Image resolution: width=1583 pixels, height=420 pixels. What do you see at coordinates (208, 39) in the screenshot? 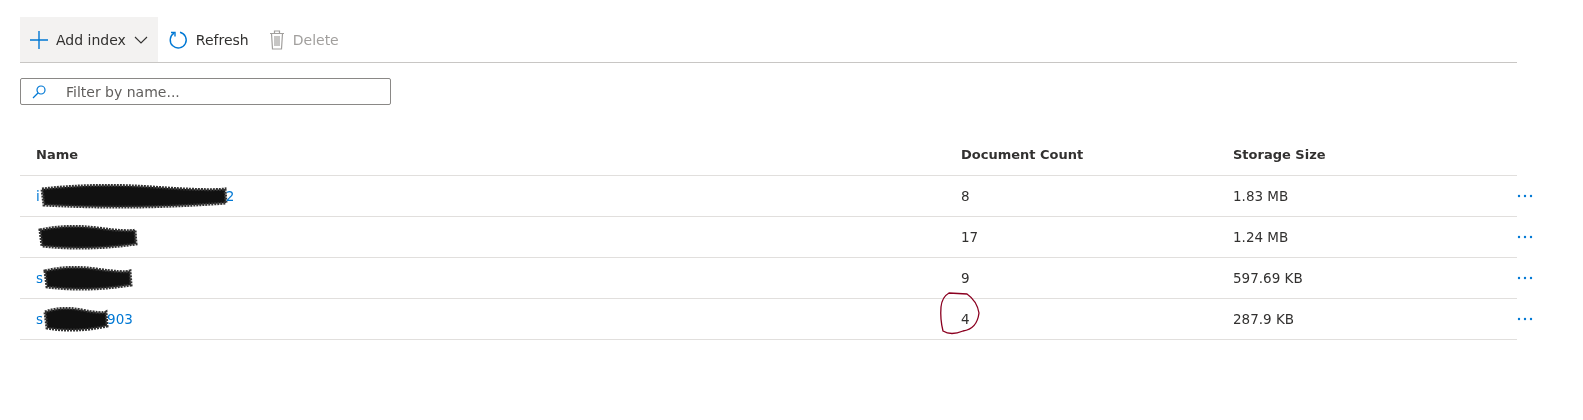
I see `refresh-button: Refresh` at bounding box center [208, 39].